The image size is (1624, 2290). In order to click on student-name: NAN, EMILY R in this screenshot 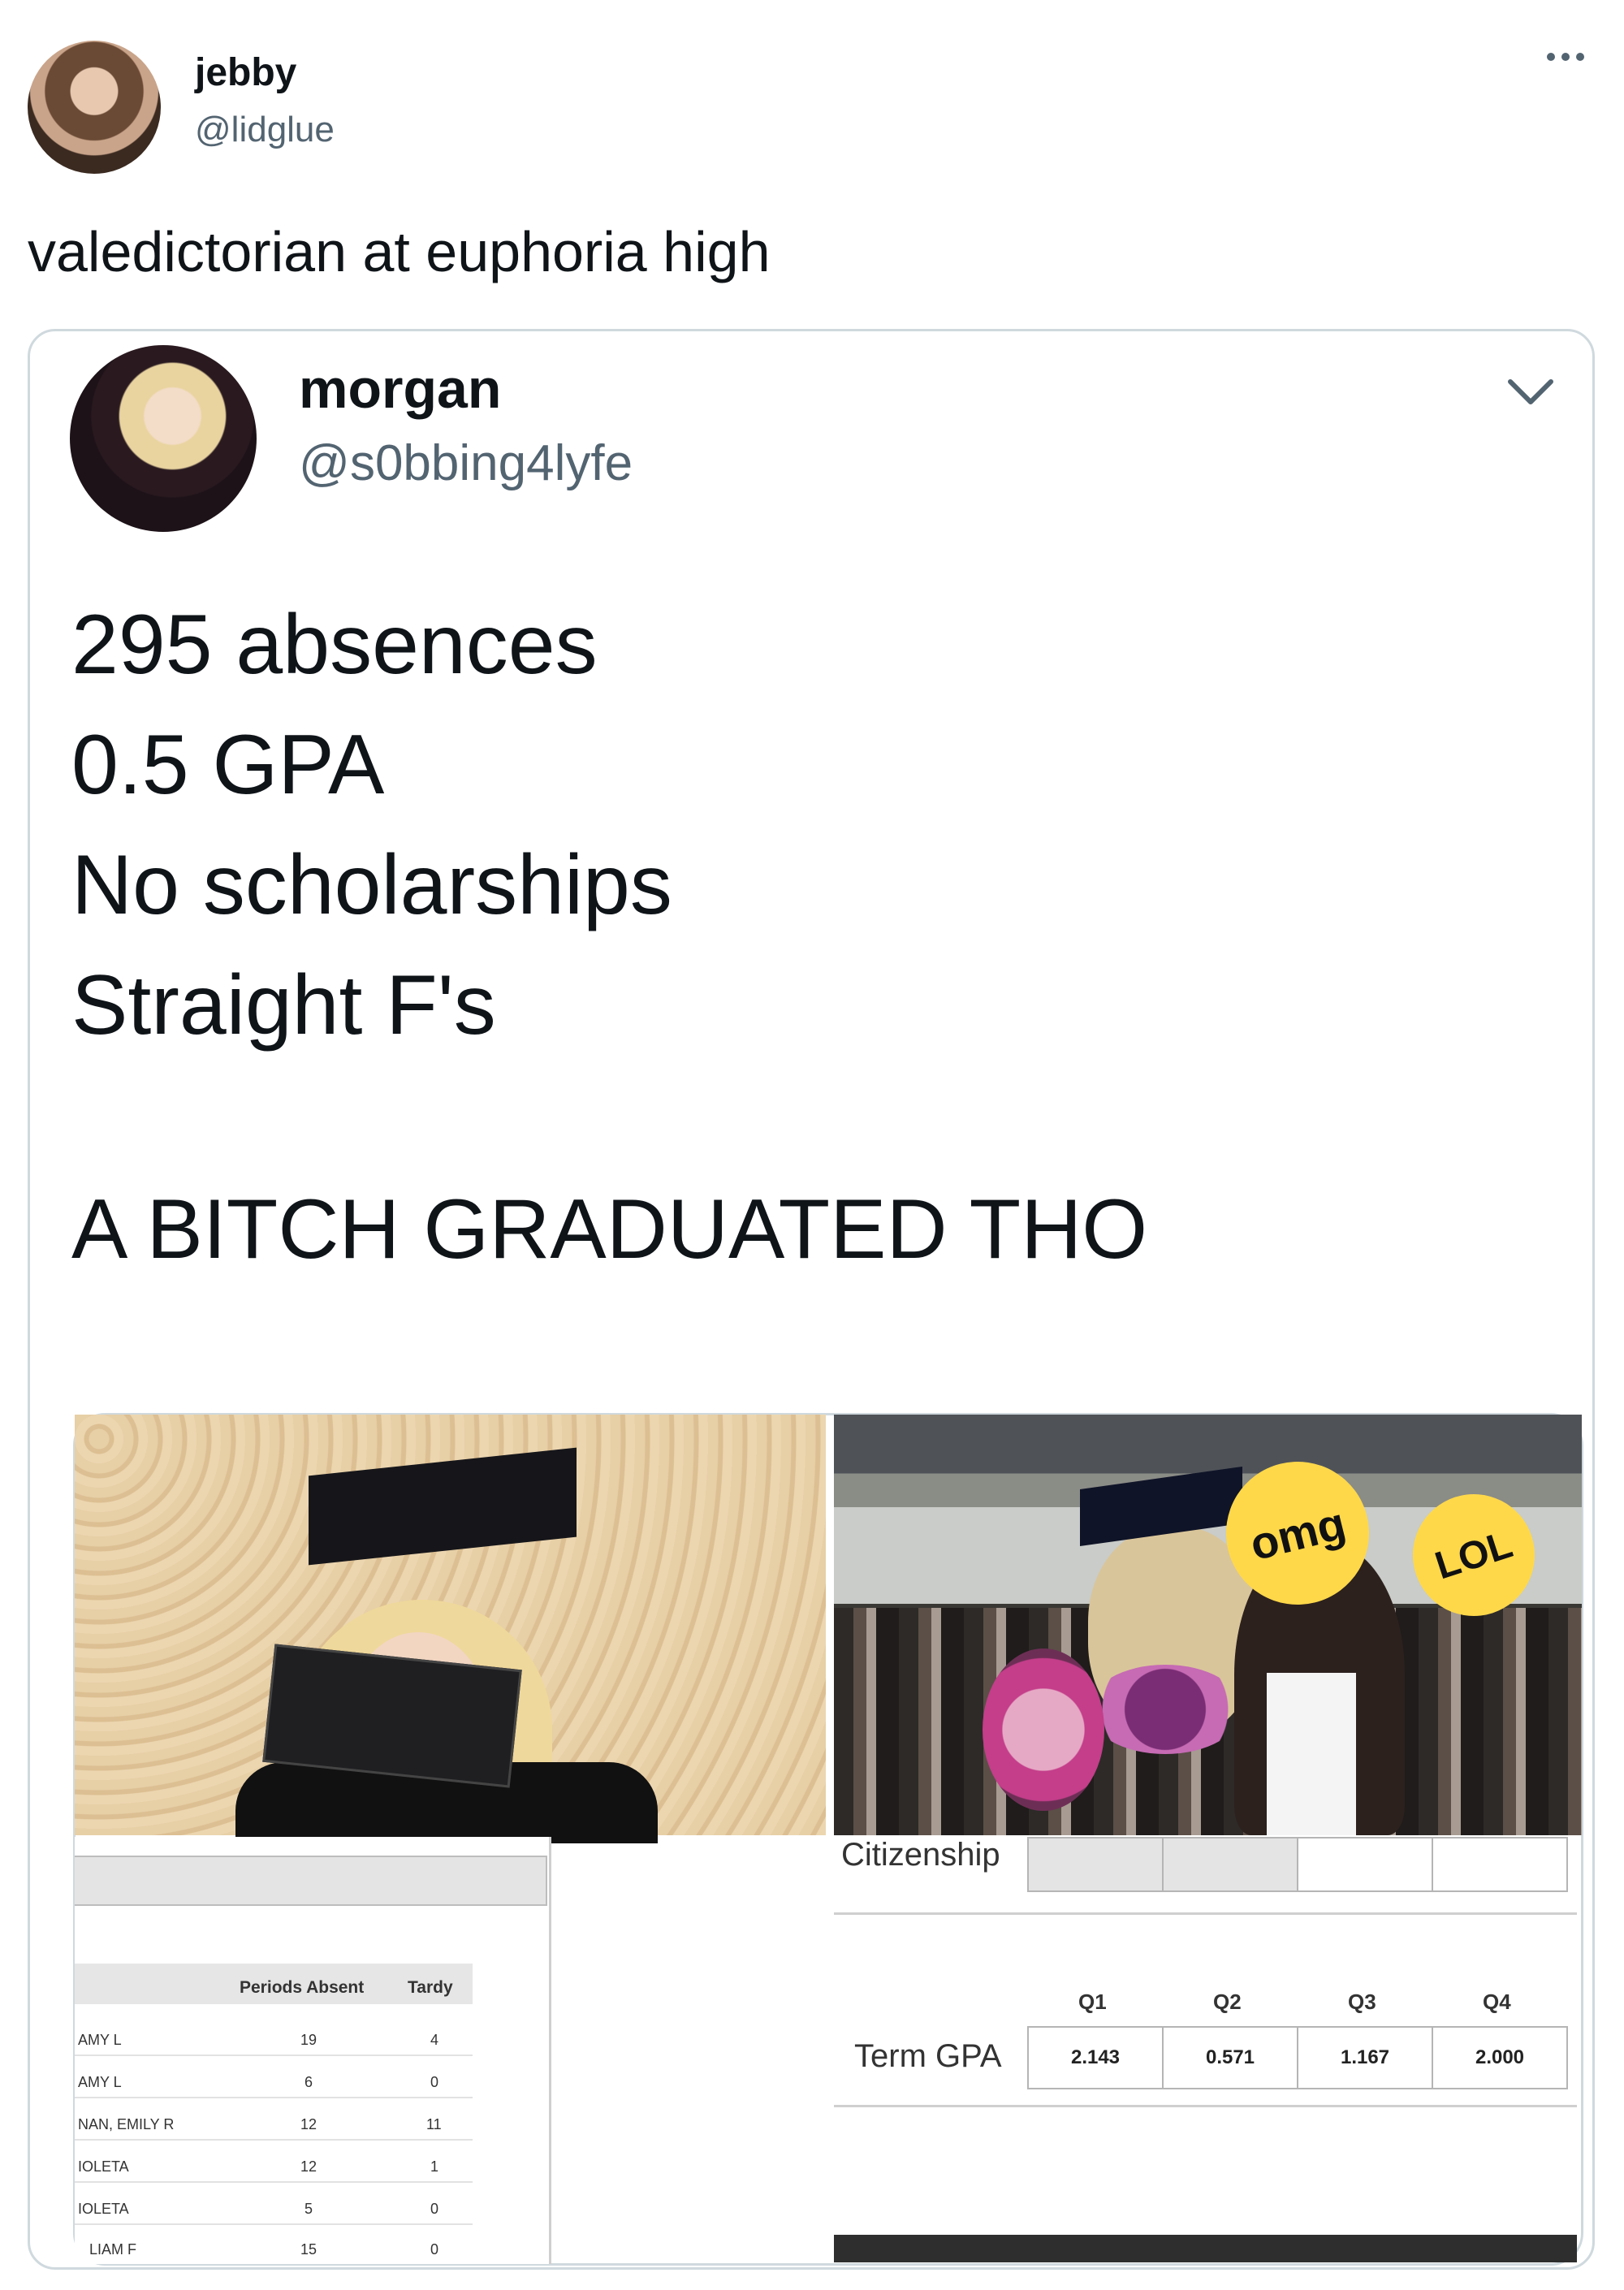, I will do `click(127, 2124)`.